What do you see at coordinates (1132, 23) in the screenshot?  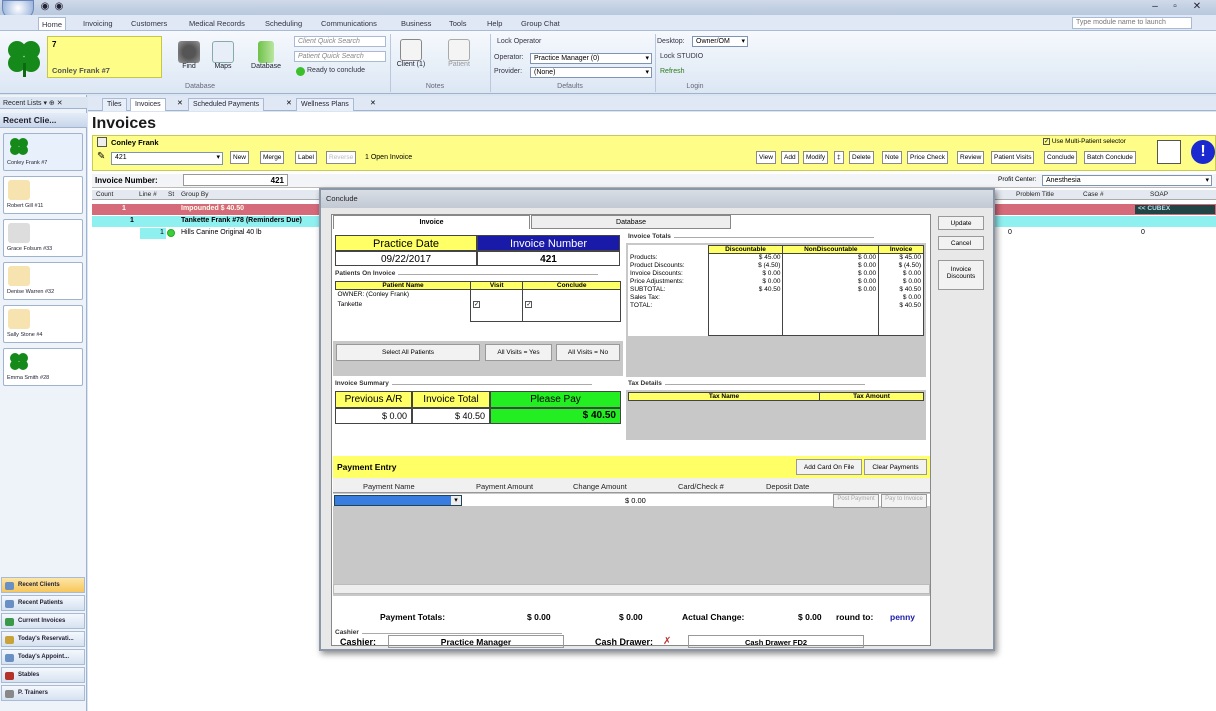 I see `module-search-input: Type module name to launch` at bounding box center [1132, 23].